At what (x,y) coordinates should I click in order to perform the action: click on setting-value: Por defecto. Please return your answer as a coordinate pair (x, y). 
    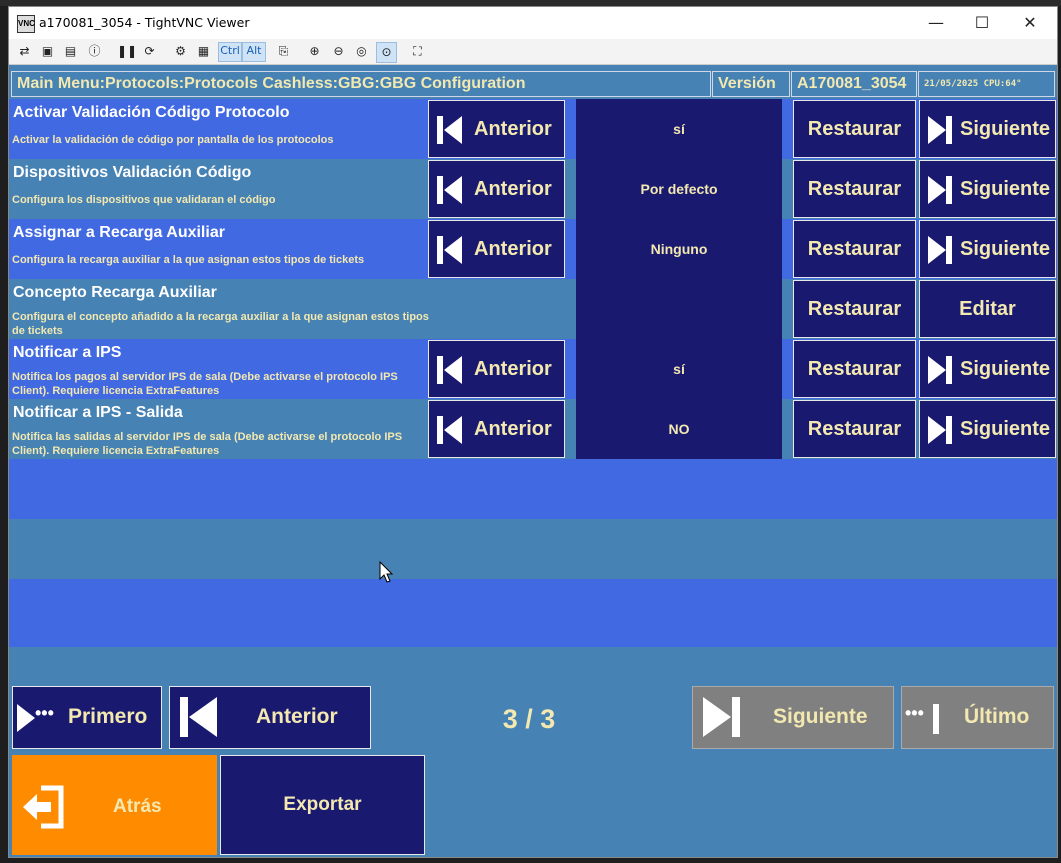
    Looking at the image, I should click on (679, 189).